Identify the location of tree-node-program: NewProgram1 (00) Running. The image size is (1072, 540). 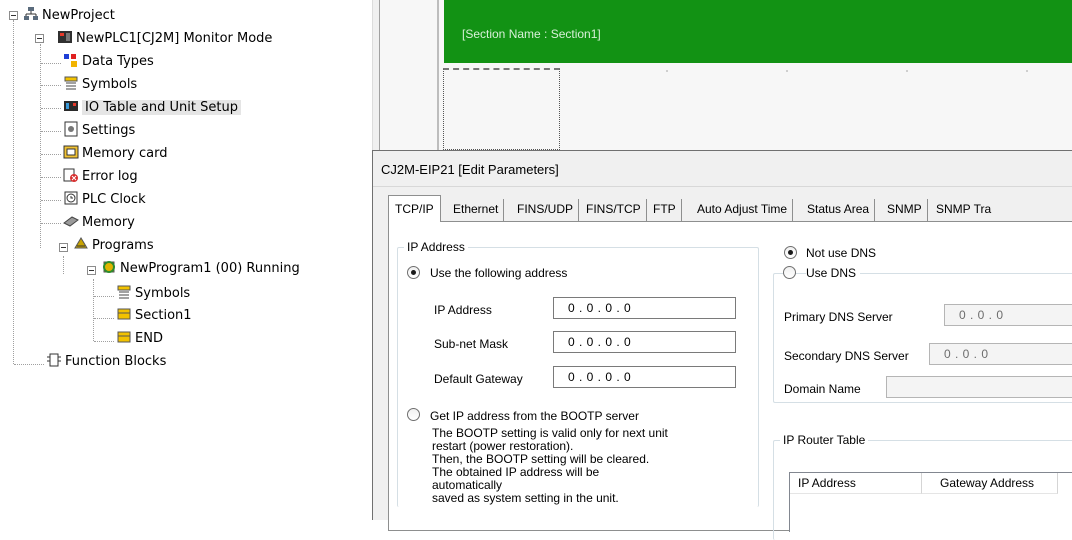
(200, 269).